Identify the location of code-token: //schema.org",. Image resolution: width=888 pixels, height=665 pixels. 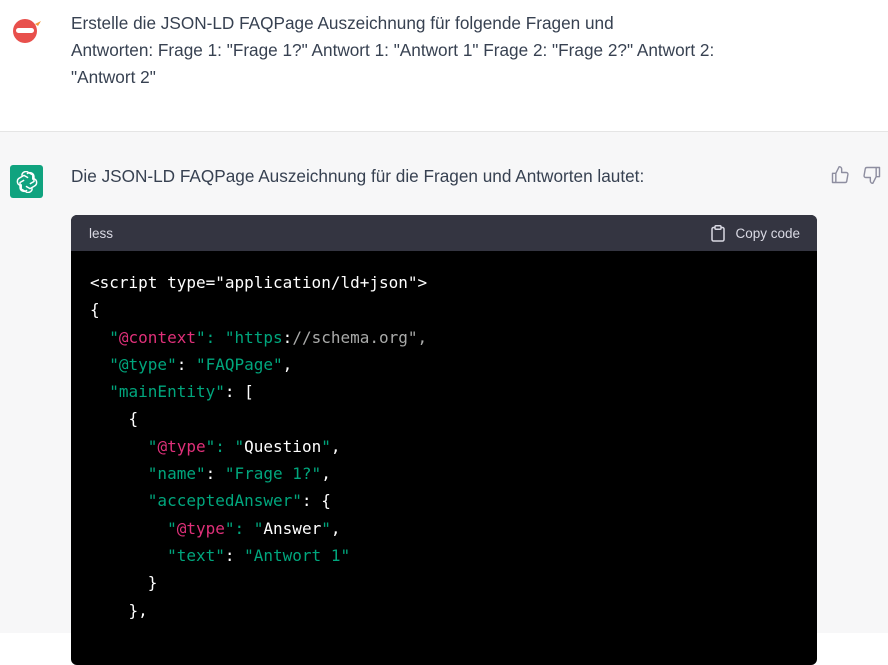
(360, 337).